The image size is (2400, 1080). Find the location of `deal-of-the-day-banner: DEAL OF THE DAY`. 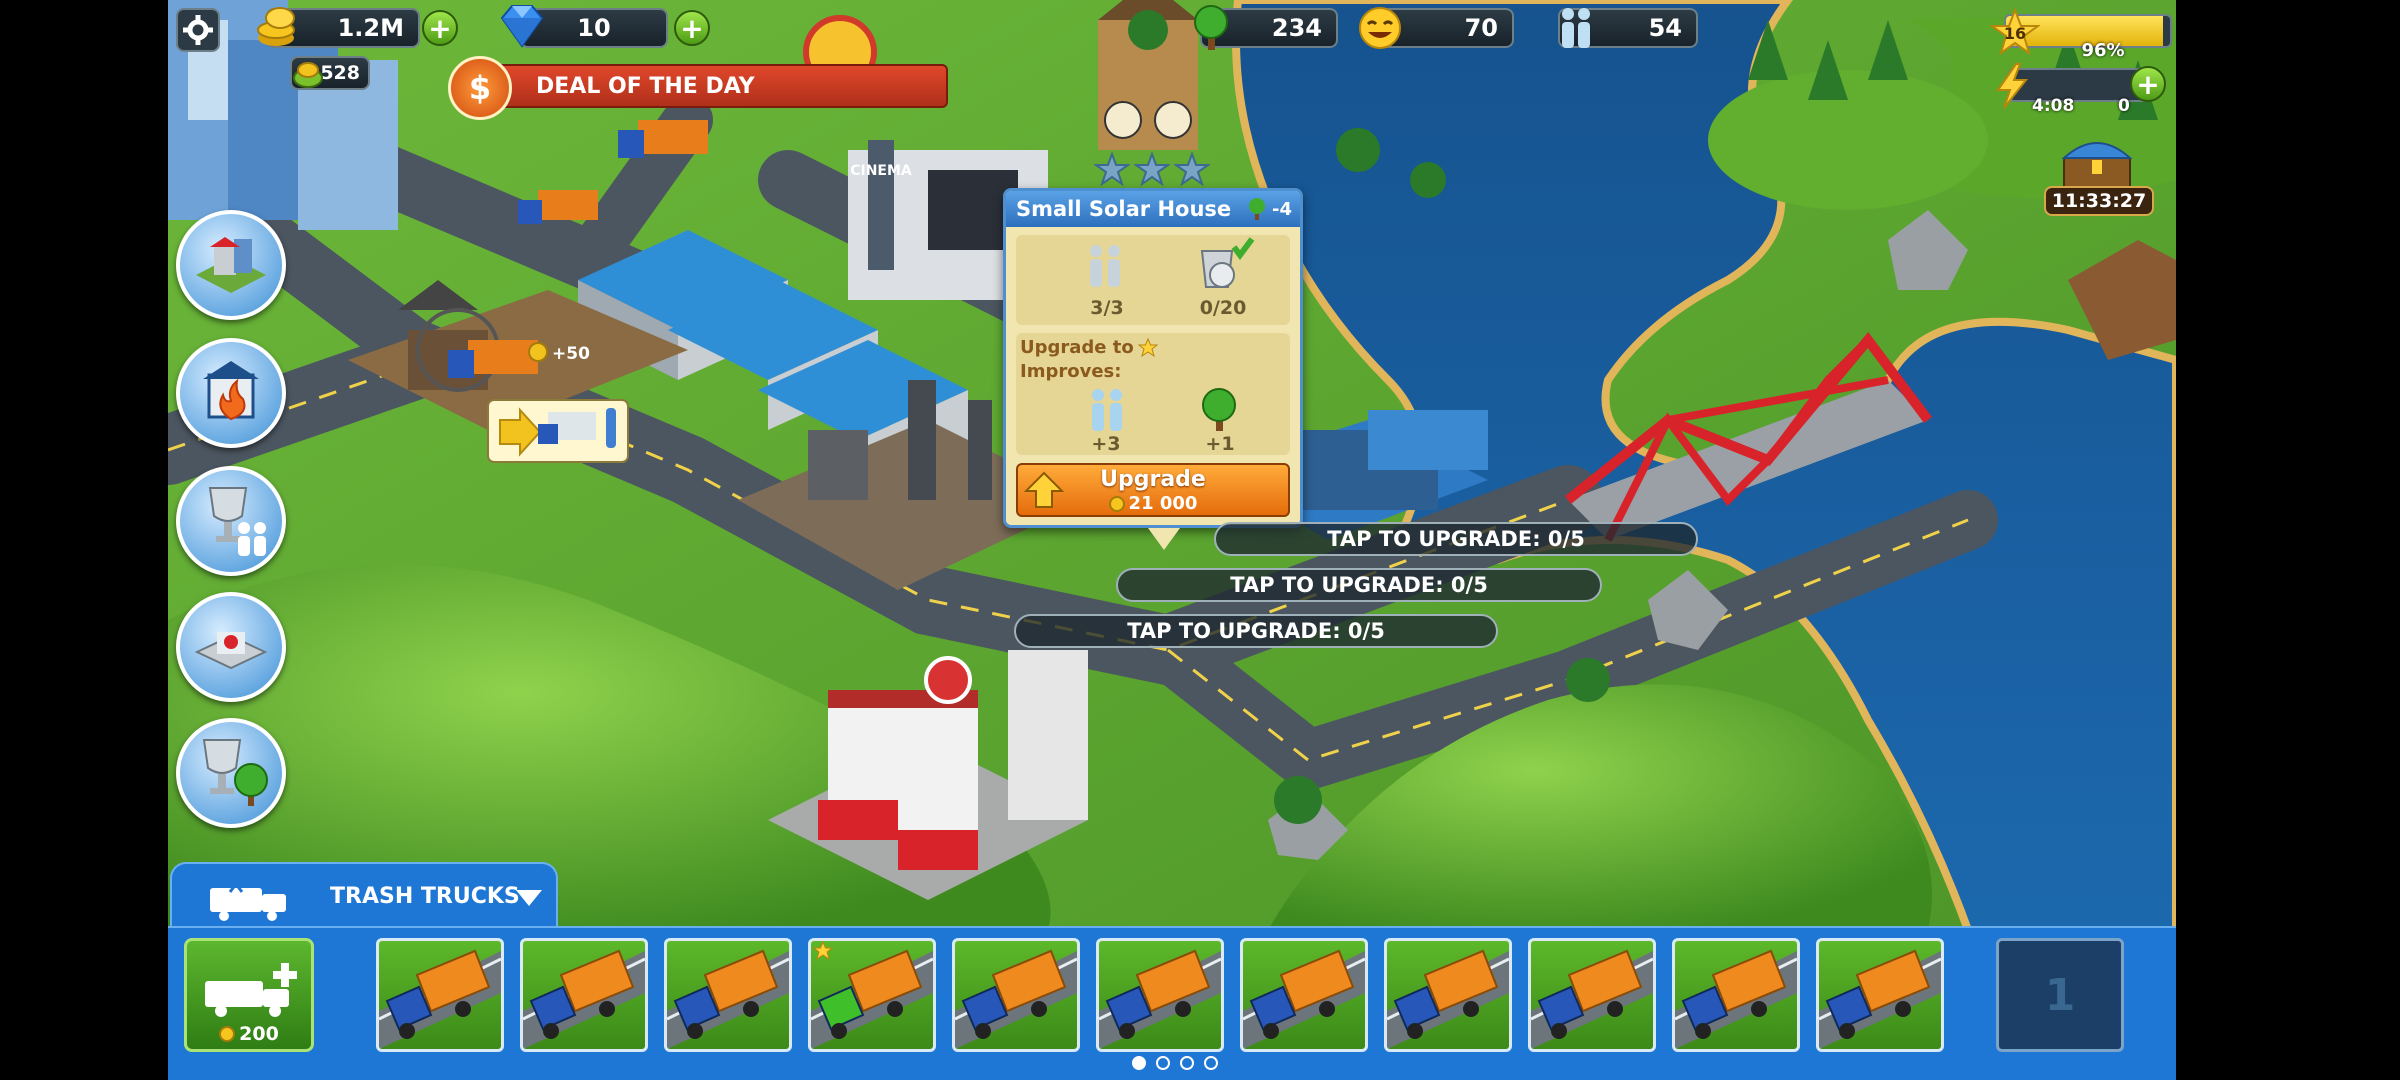

deal-of-the-day-banner: DEAL OF THE DAY is located at coordinates (708, 86).